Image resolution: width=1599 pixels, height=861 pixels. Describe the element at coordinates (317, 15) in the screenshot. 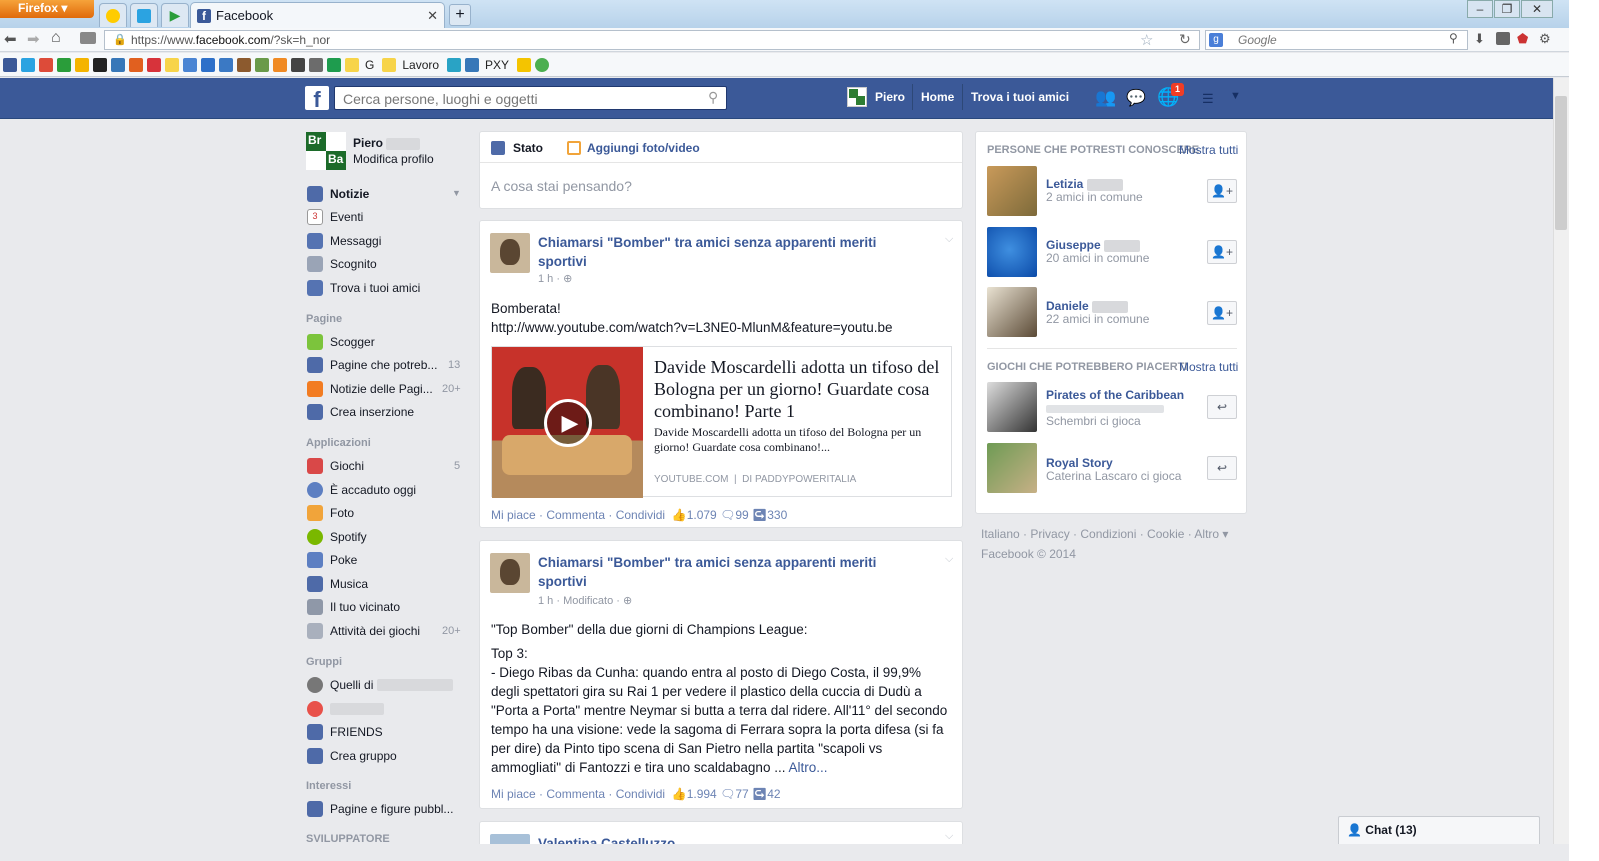

I see `tab-facebook: f Facebook ✕` at that location.